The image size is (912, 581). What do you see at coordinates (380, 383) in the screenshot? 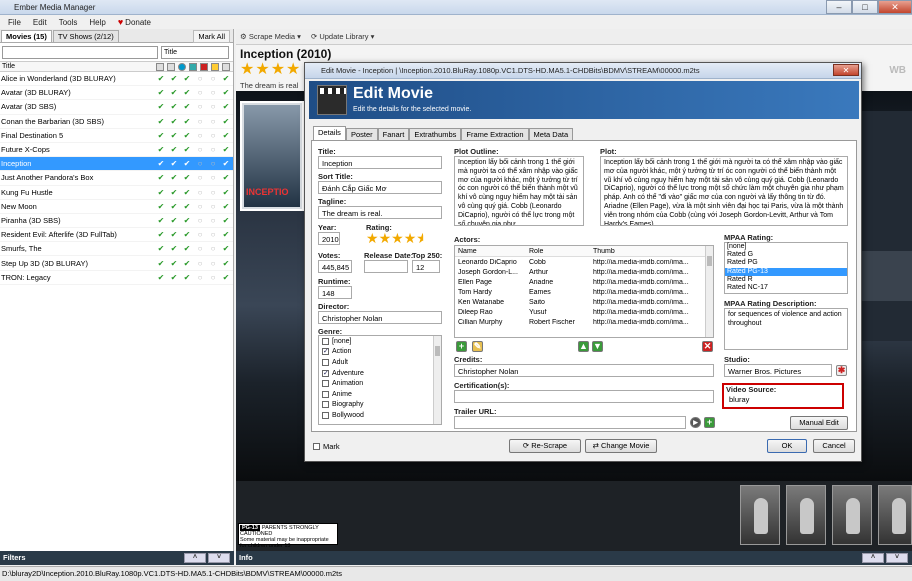
I see `genre-item: Animation` at bounding box center [380, 383].